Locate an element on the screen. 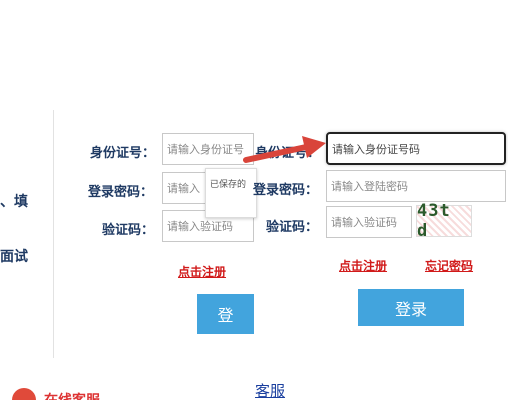 This screenshot has height=400, width=508. front-captcha-label: 验证码： is located at coordinates (292, 227).